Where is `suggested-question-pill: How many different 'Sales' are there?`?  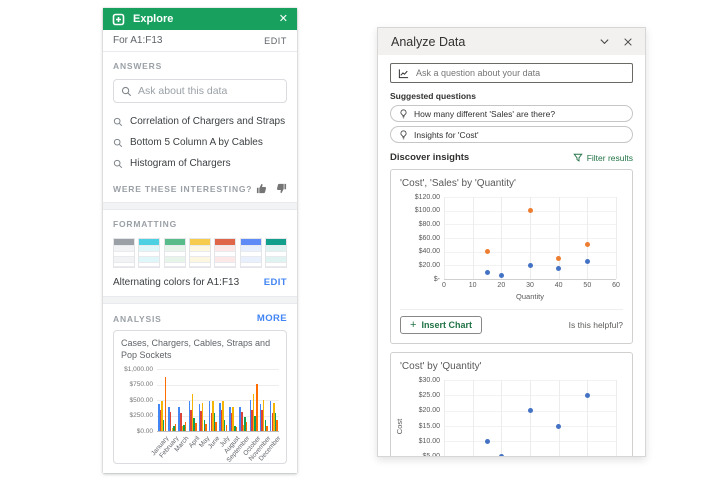 suggested-question-pill: How many different 'Sales' are there? is located at coordinates (511, 113).